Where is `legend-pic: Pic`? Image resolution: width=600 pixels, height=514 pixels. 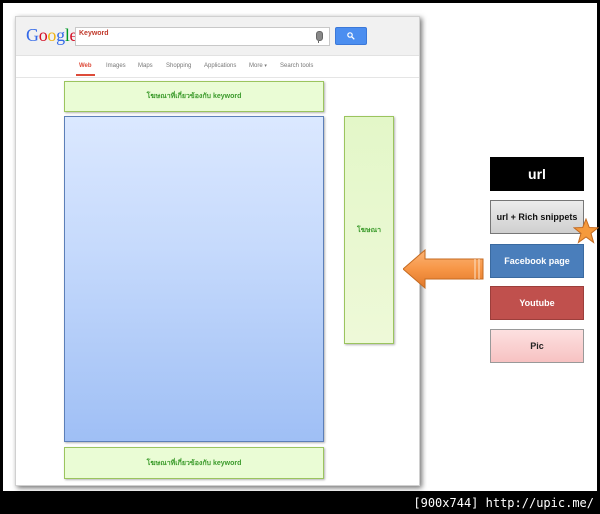
legend-pic: Pic is located at coordinates (537, 346).